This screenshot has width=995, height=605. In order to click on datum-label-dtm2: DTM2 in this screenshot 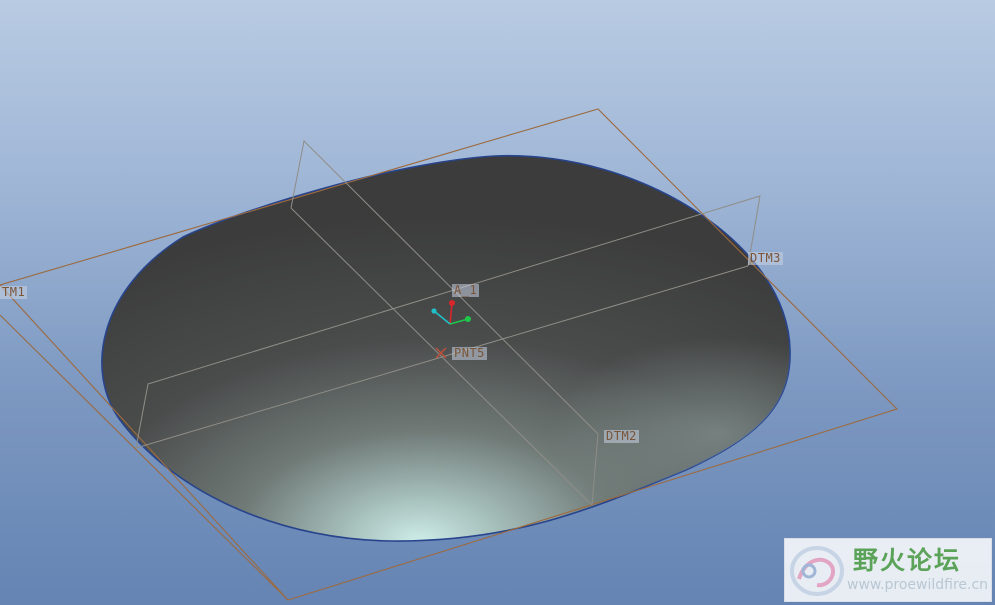, I will do `click(621, 436)`.